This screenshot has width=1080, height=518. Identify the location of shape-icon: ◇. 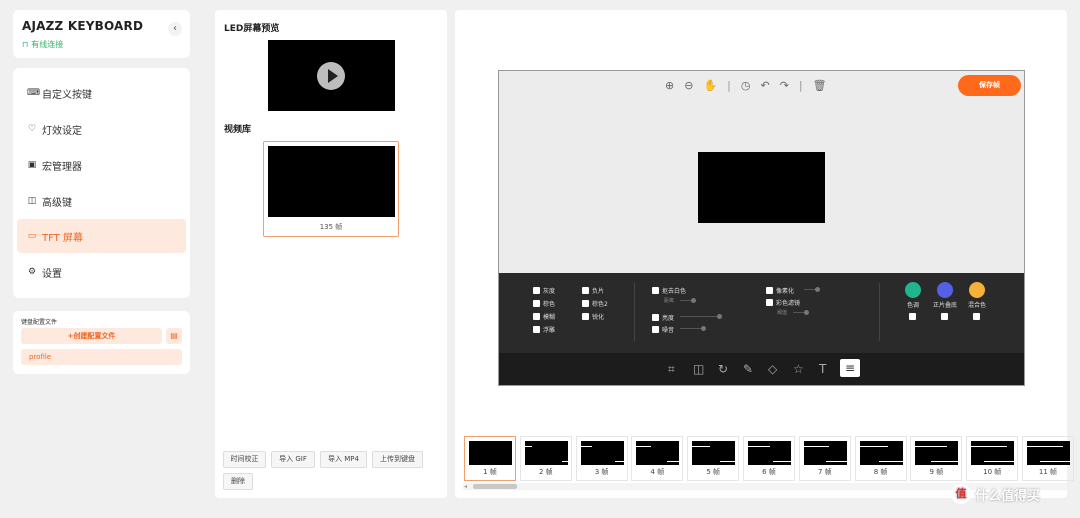
(772, 369).